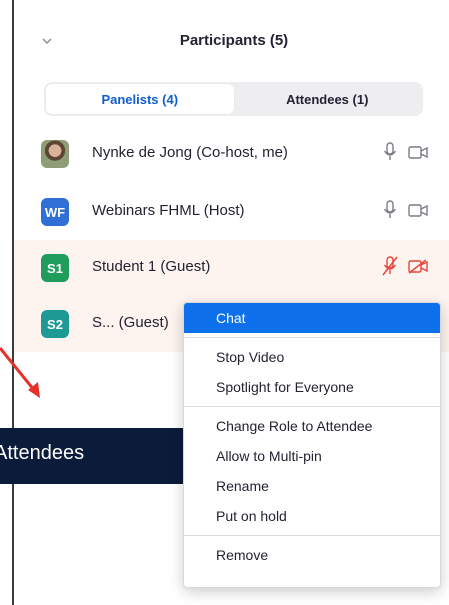 This screenshot has height=605, width=449. Describe the element at coordinates (55, 154) in the screenshot. I see `avatar` at that location.